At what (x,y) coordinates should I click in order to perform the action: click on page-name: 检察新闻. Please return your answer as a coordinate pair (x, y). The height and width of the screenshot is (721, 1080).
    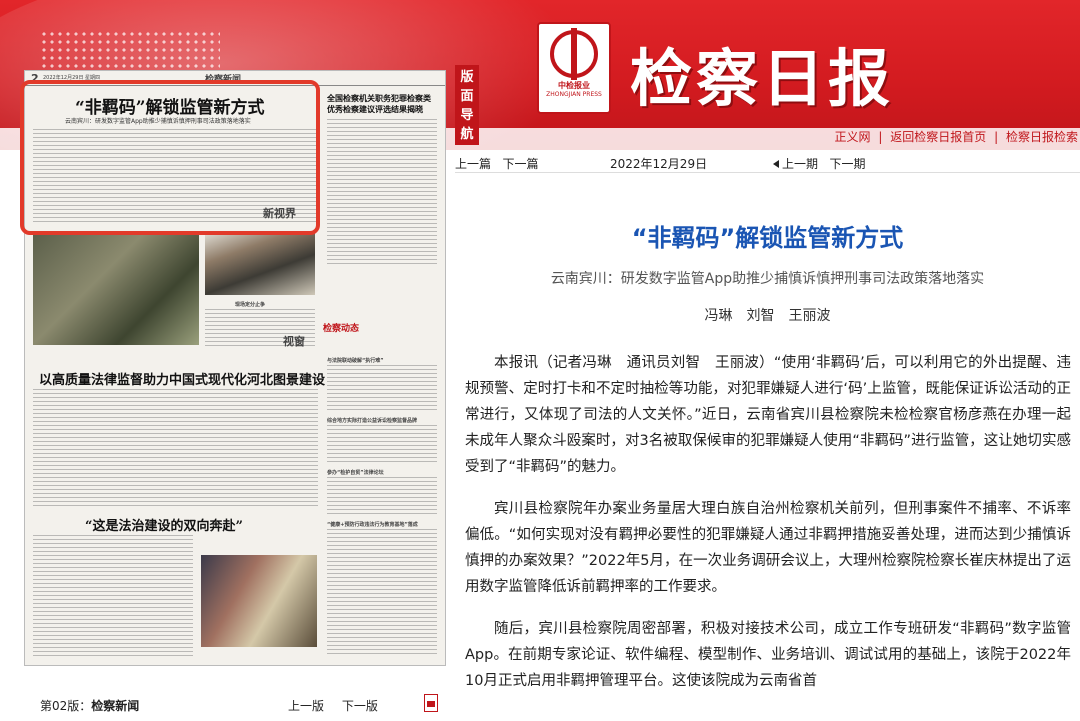
    Looking at the image, I should click on (115, 706).